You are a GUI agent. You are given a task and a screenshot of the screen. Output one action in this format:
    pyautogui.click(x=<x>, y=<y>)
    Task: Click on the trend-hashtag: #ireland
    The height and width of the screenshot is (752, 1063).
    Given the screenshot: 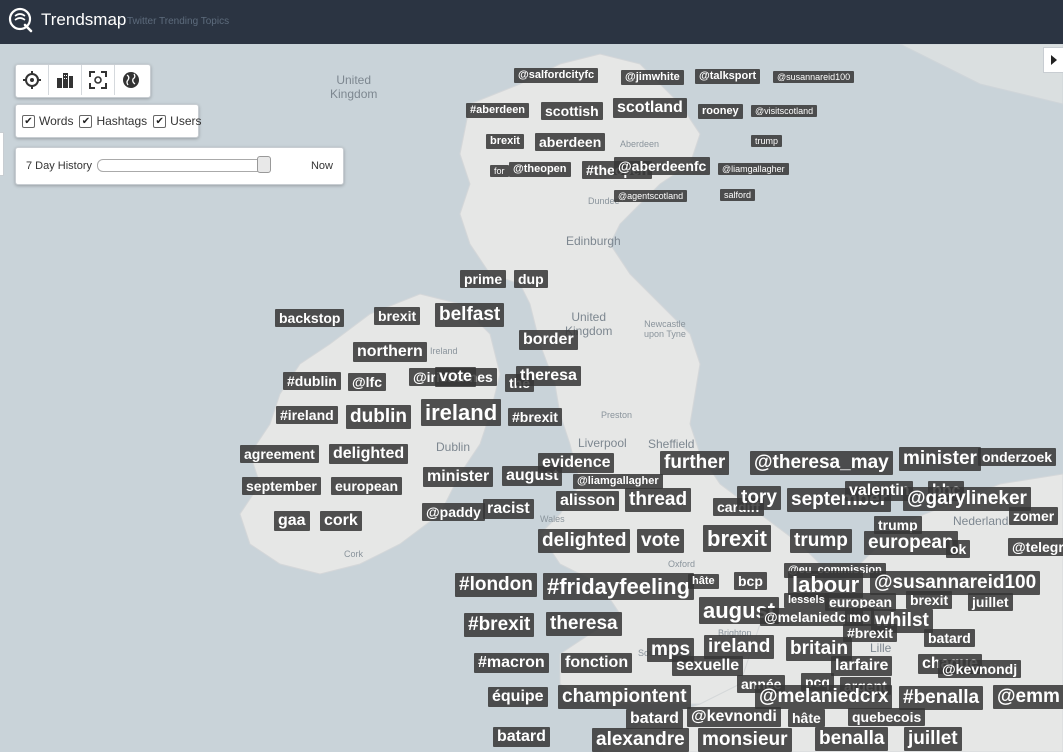 What is the action you would take?
    pyautogui.click(x=307, y=415)
    